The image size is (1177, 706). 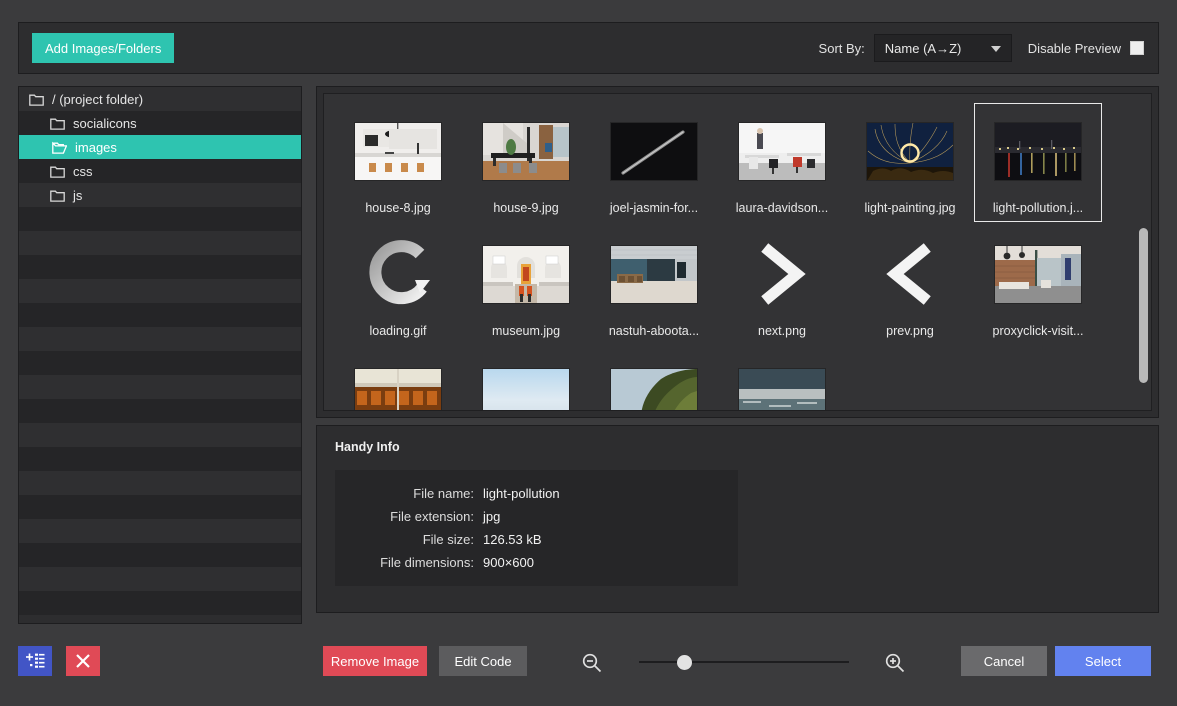 I want to click on add-to-list-icon, so click(x=34, y=660).